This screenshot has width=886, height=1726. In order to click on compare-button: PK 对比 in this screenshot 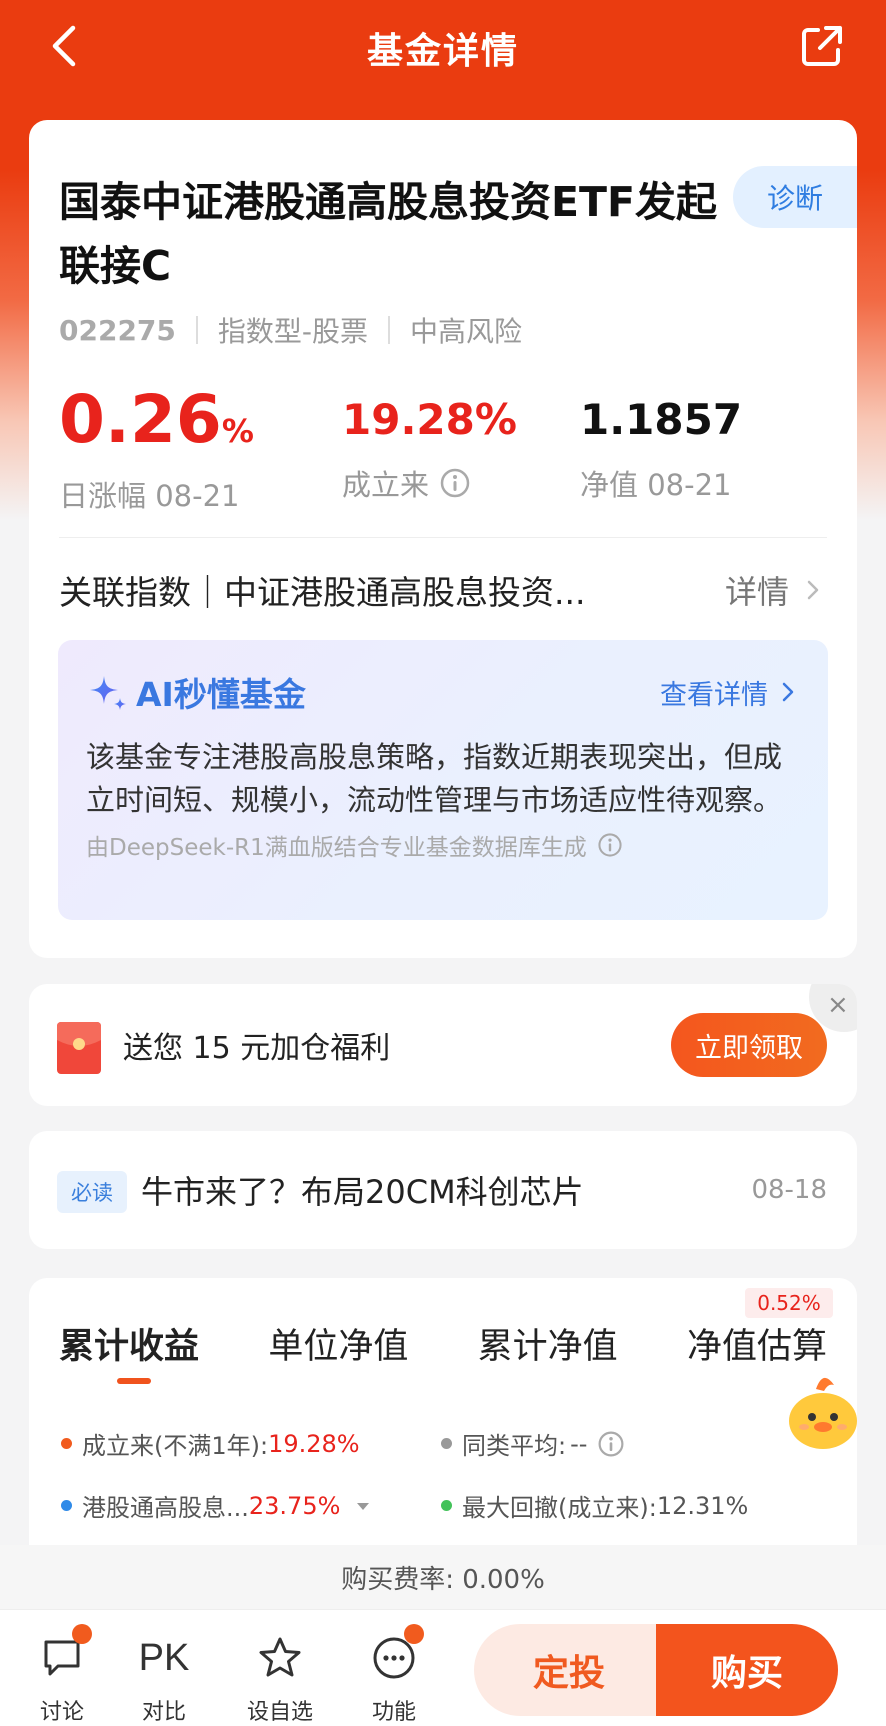, I will do `click(164, 1680)`.